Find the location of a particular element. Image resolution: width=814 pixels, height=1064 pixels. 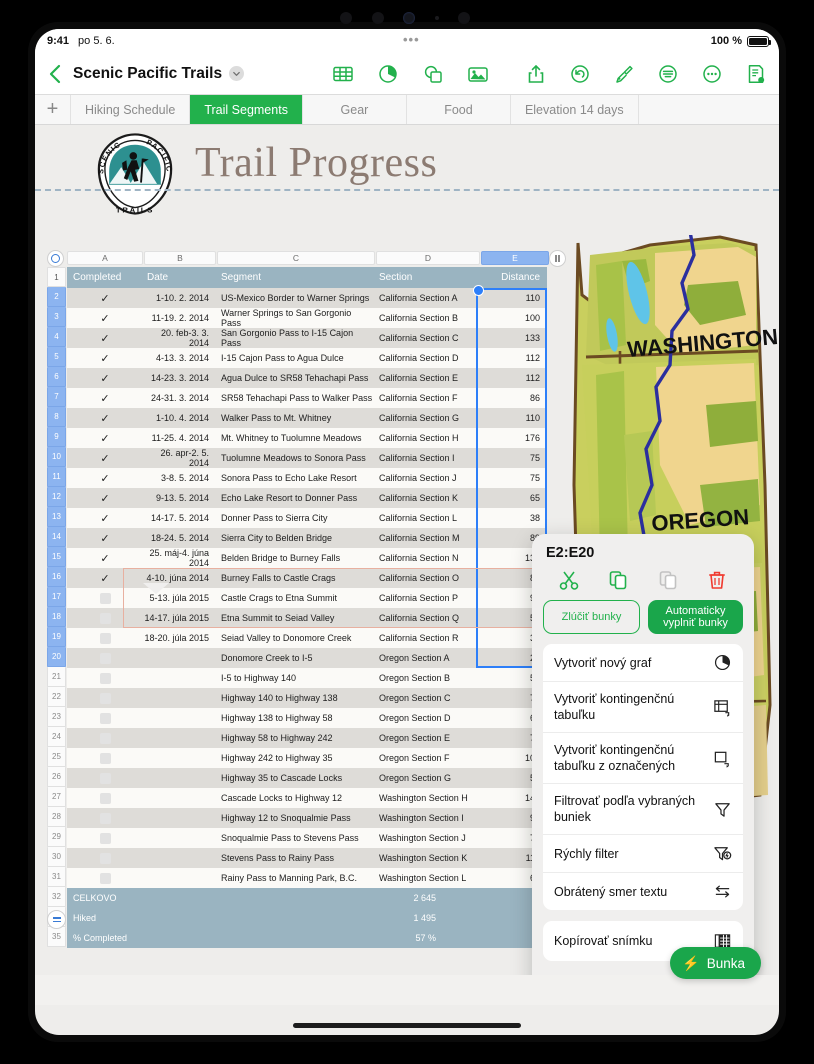

cell-date: 14-17. júla 2015 is located at coordinates (179, 618).